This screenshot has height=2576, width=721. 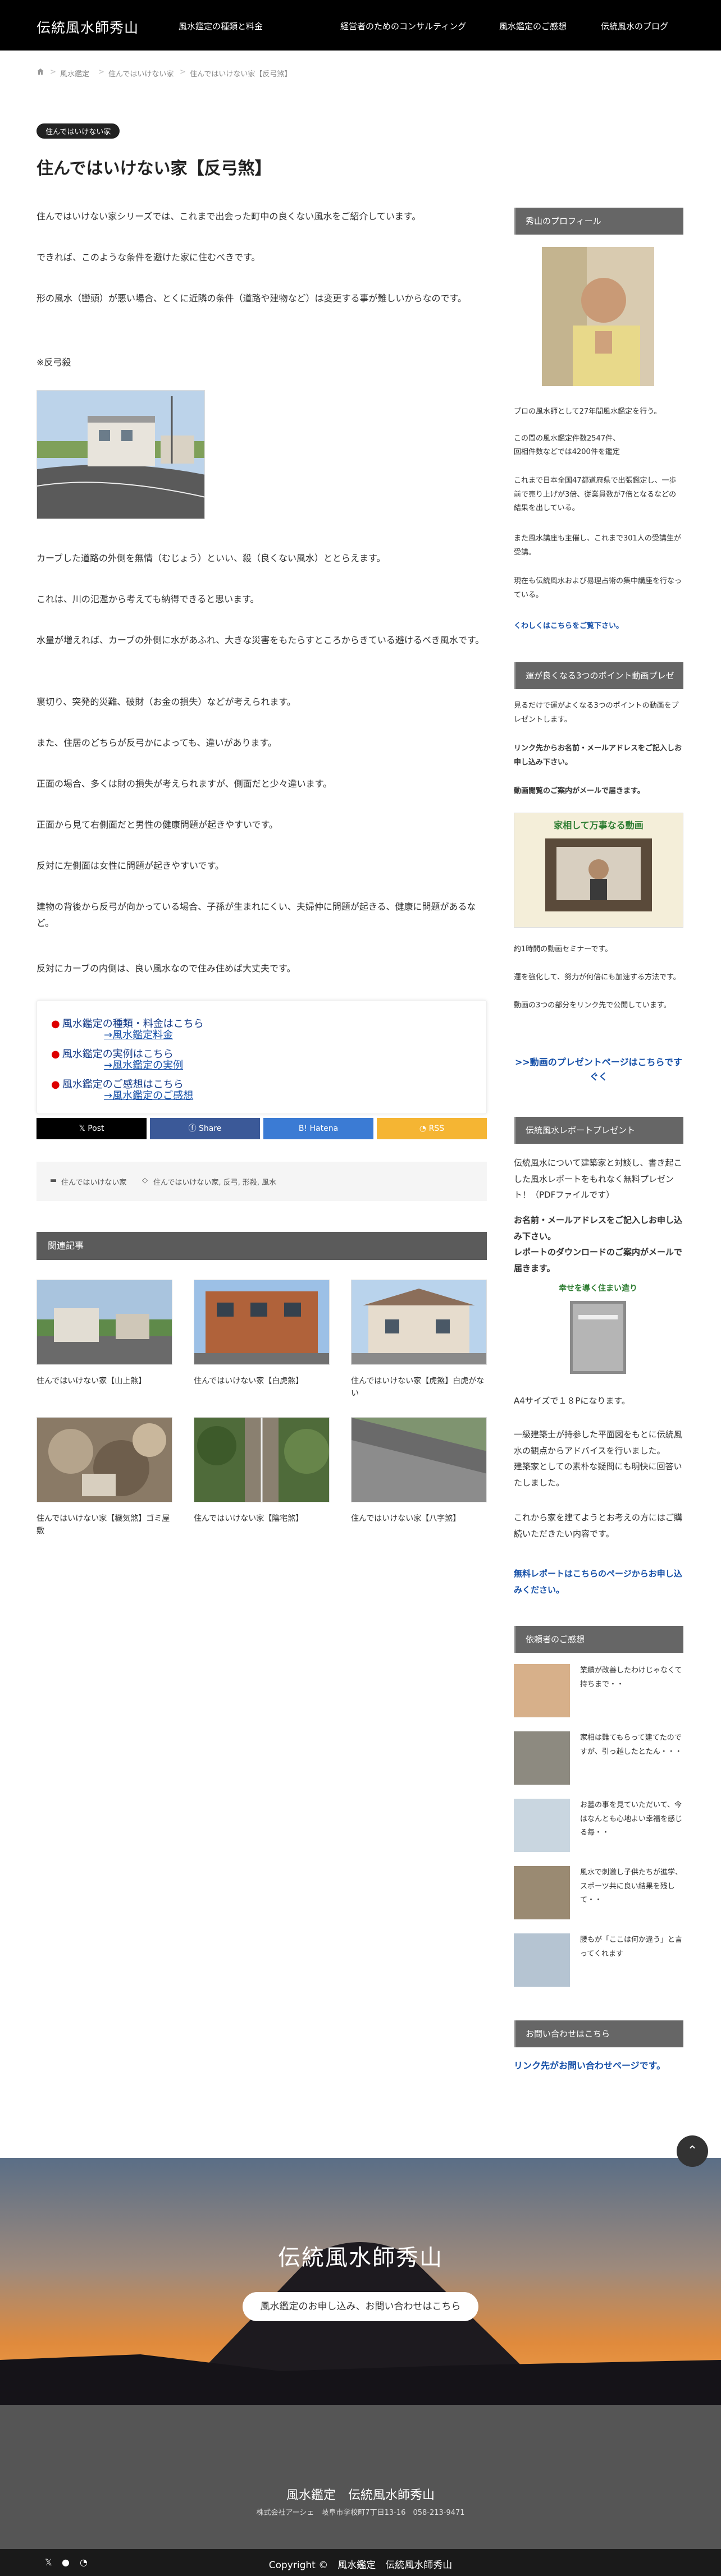 What do you see at coordinates (118, 1054) in the screenshot?
I see `link-title: 風水鑑定の実例はこちら` at bounding box center [118, 1054].